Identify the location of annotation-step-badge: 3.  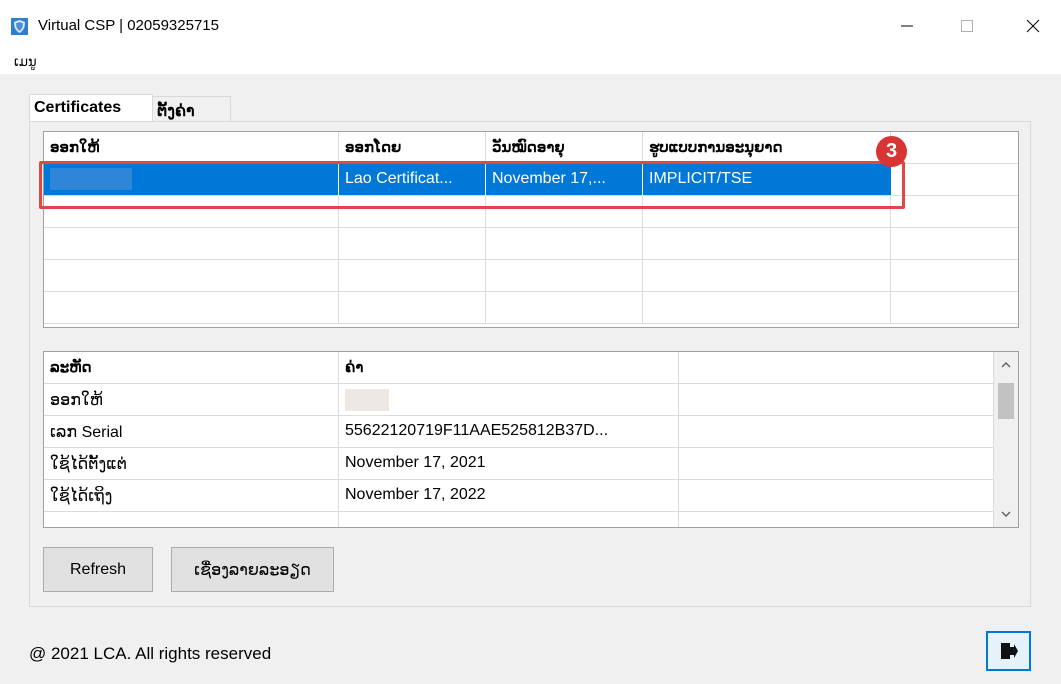
(891, 151).